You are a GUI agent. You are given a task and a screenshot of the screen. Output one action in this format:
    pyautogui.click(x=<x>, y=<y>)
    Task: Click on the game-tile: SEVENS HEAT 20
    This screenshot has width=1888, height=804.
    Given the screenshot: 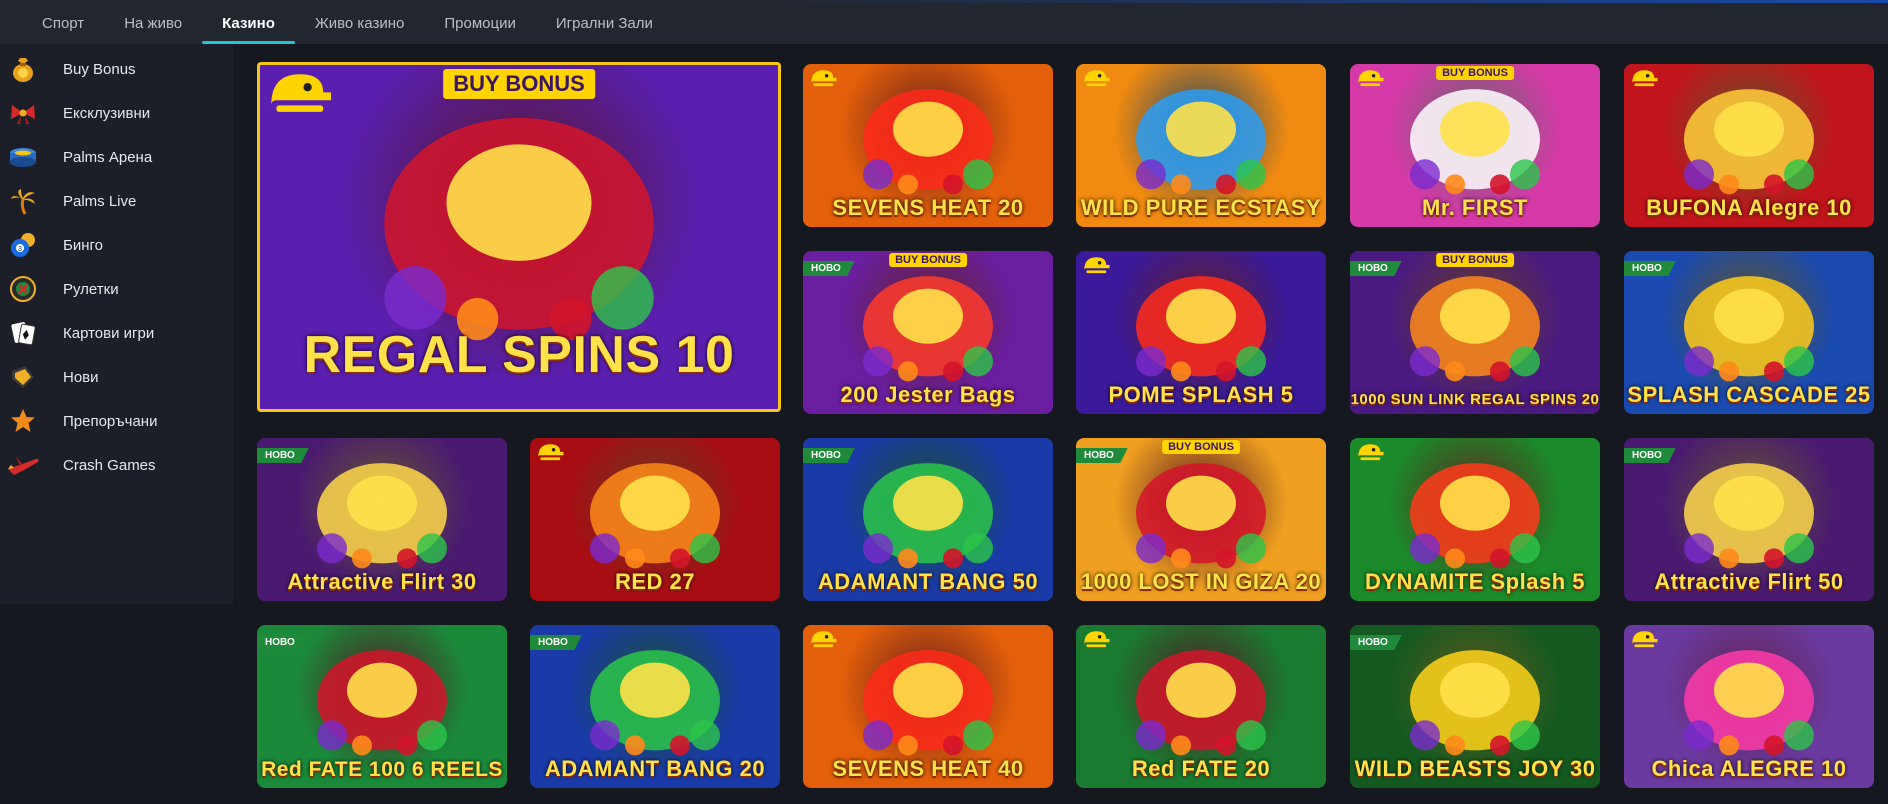 What is the action you would take?
    pyautogui.click(x=928, y=145)
    